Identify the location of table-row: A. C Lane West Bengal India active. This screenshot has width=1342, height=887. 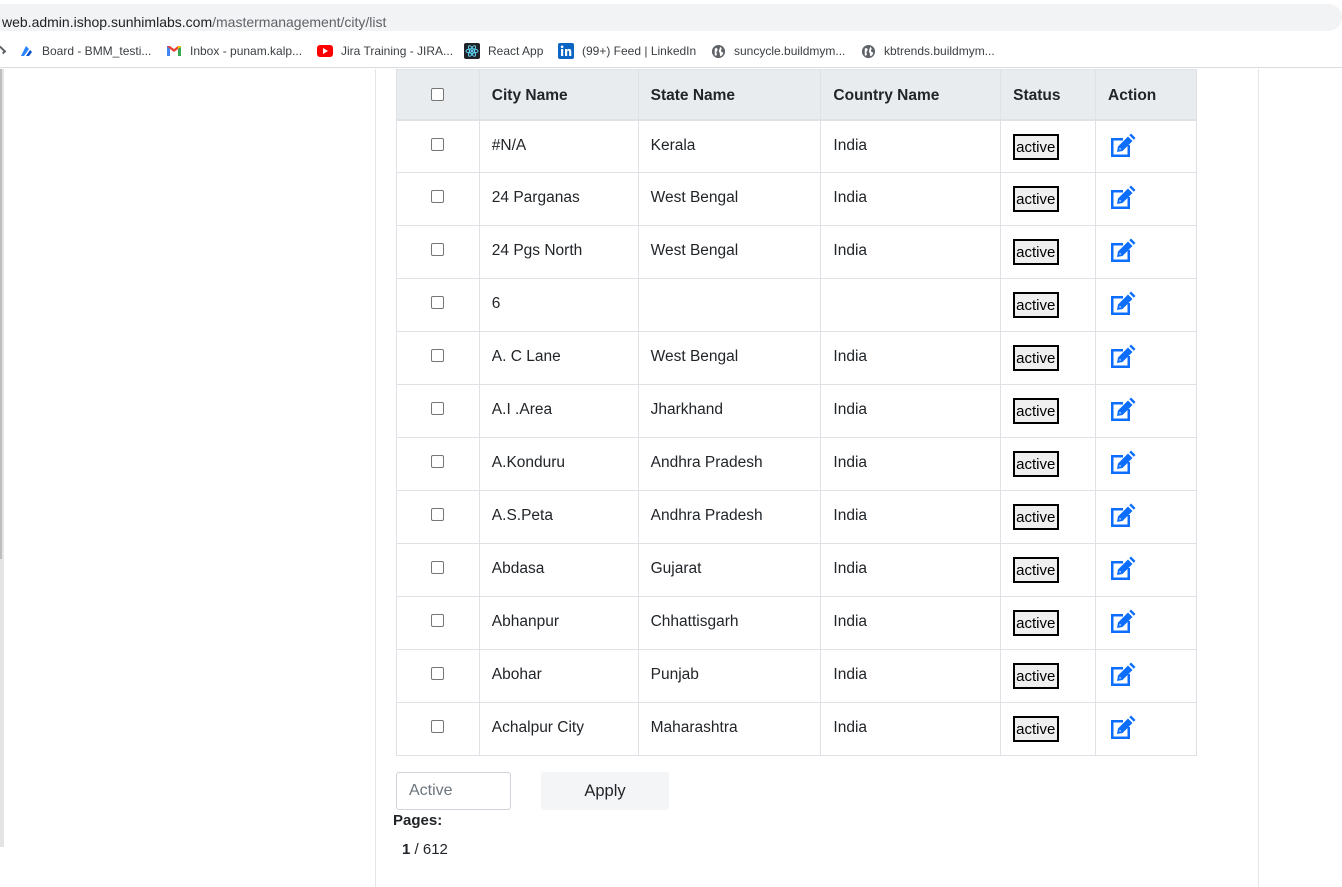
(796, 358).